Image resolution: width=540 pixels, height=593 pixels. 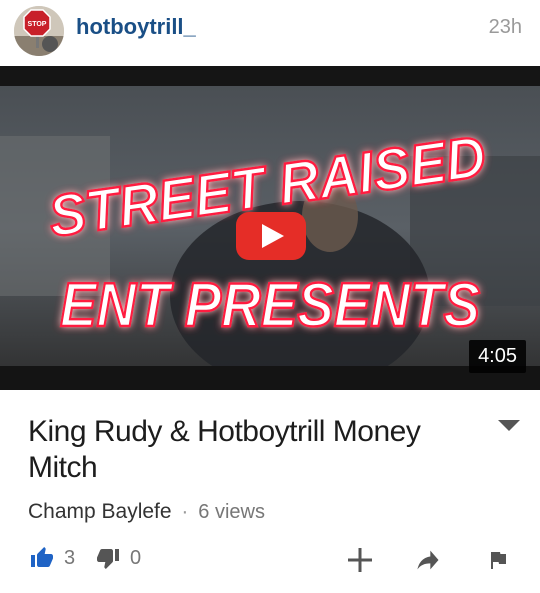 What do you see at coordinates (37, 24) in the screenshot?
I see `svg-text: STOP` at bounding box center [37, 24].